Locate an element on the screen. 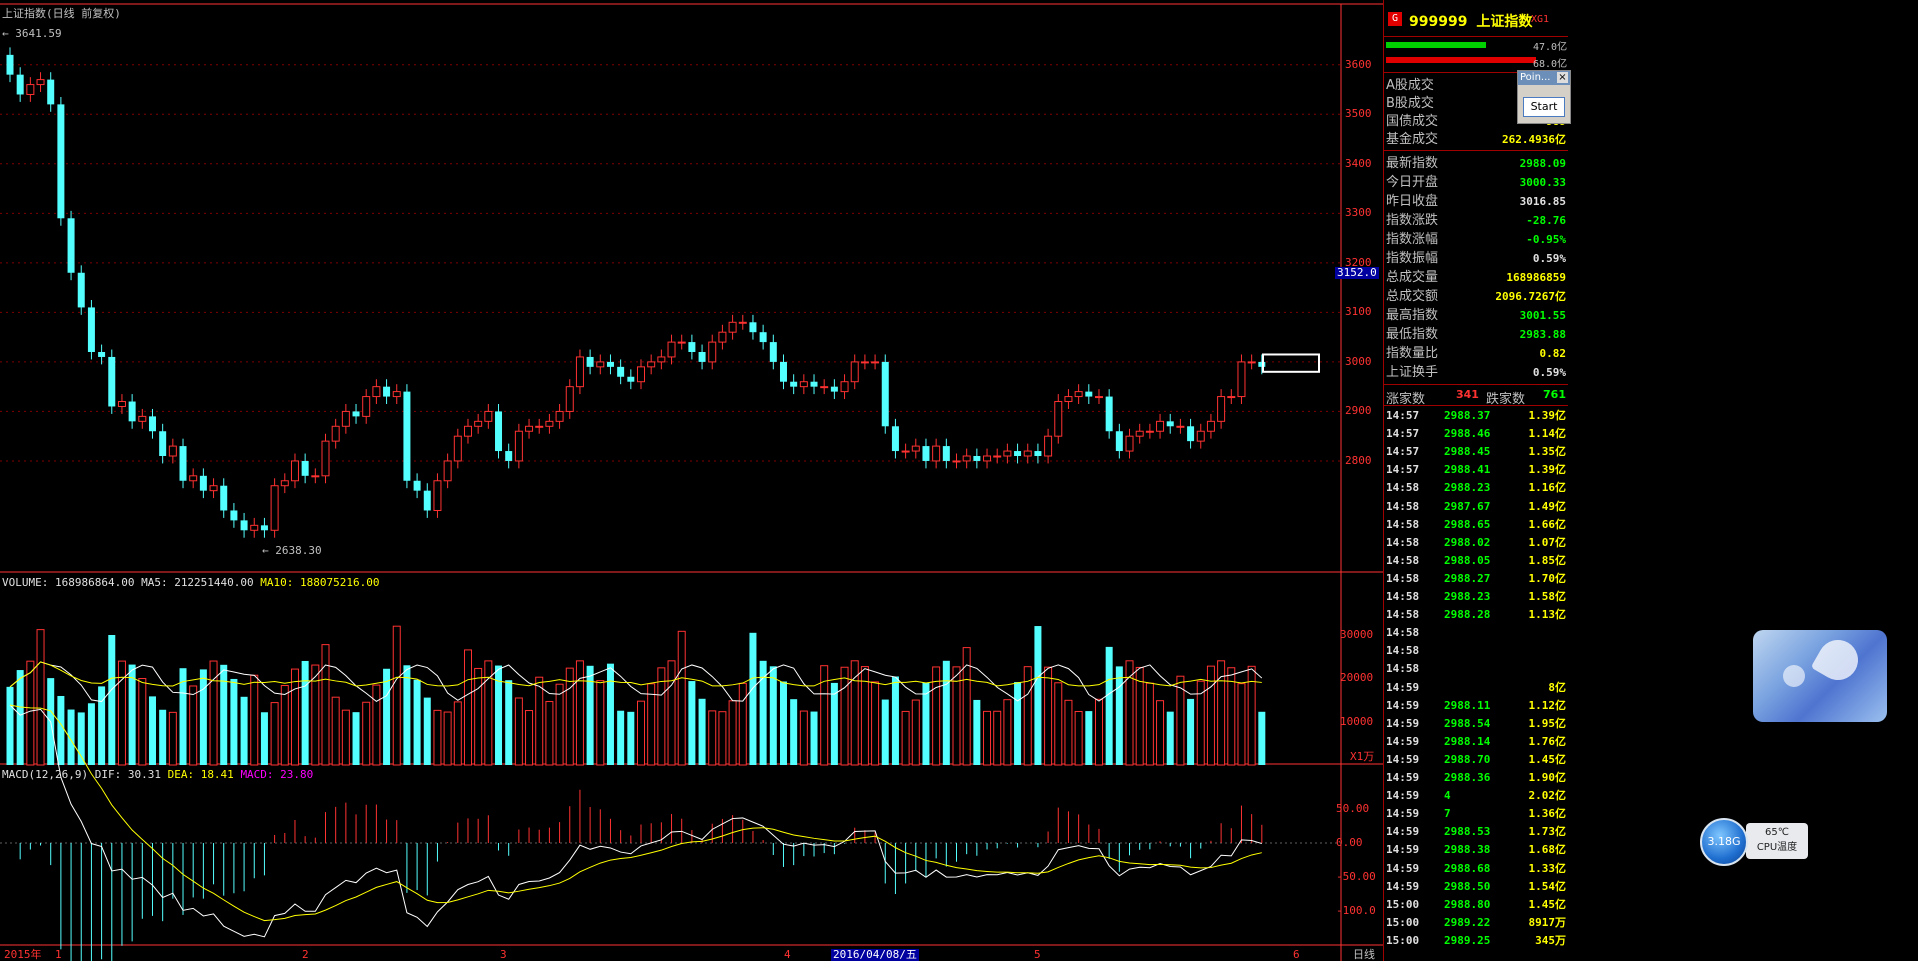 The width and height of the screenshot is (1918, 961). tick-row: 14:57 2988.41 1.39亿 is located at coordinates (1476, 470).